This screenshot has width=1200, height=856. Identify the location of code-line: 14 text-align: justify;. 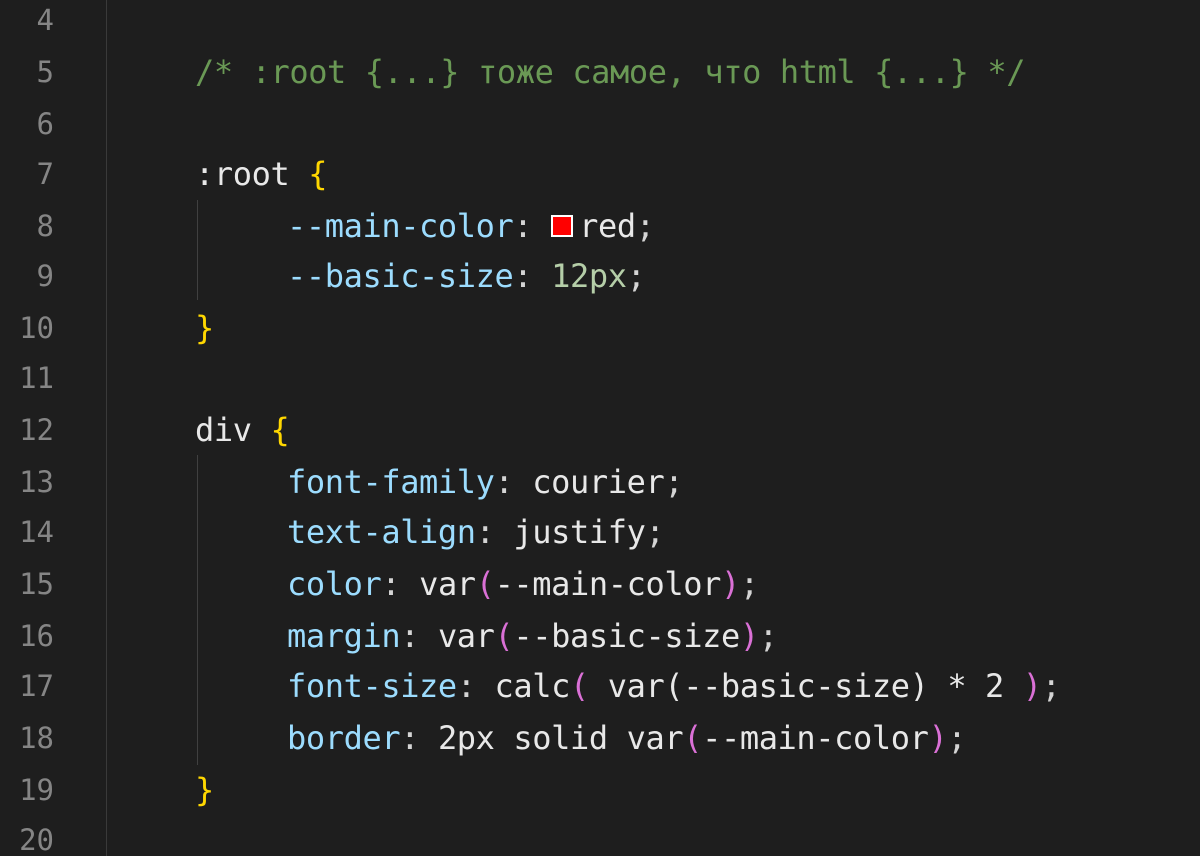
(600, 532).